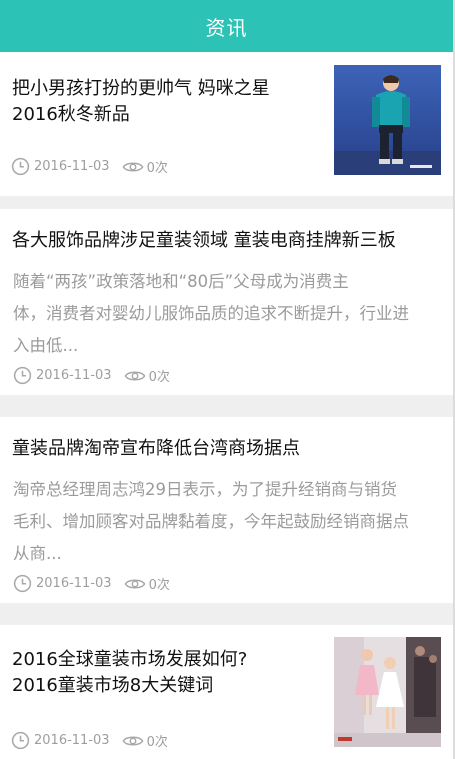 The width and height of the screenshot is (455, 759). I want to click on boy-in-teal-jacket-photo, so click(387, 120).